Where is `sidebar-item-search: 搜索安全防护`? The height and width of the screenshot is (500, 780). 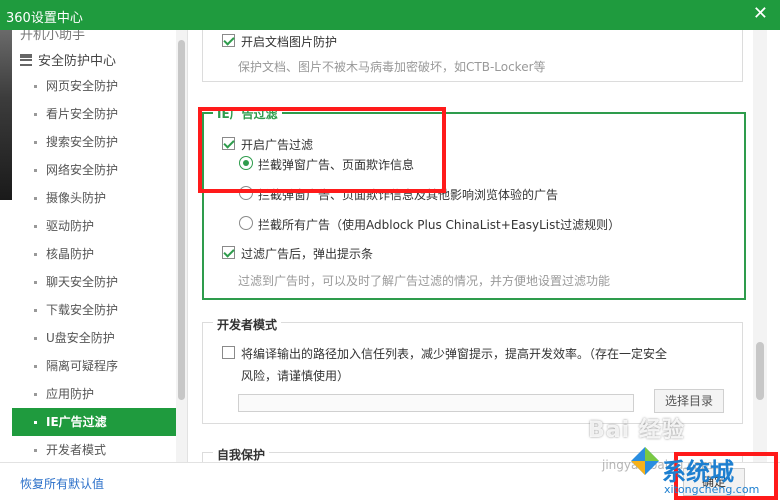
sidebar-item-search: 搜索安全防护 is located at coordinates (94, 142).